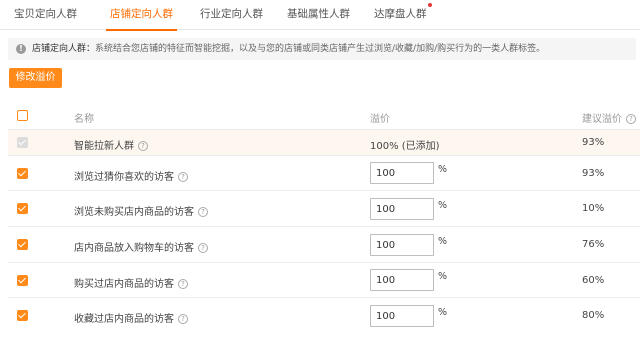  I want to click on notification-dot, so click(429, 5).